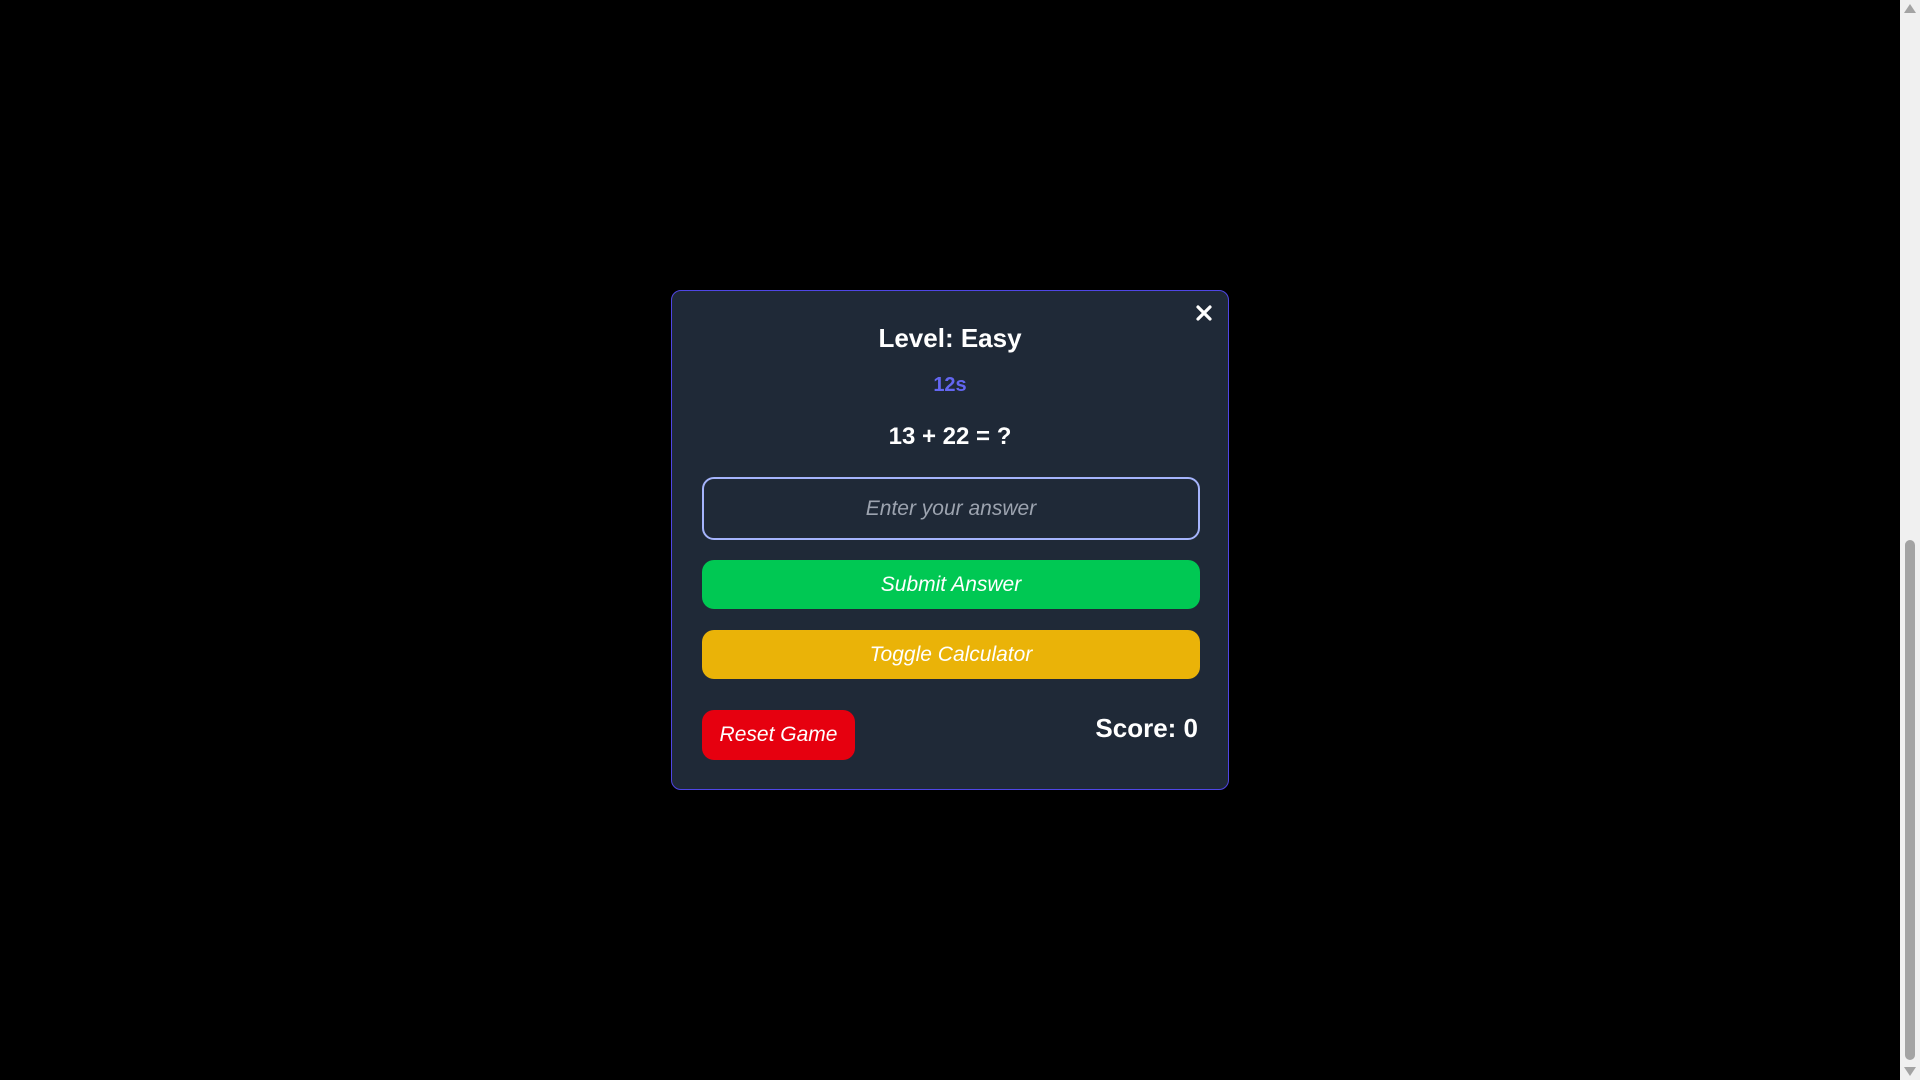 This screenshot has width=1920, height=1080. I want to click on scroll-up-arrow-icon, so click(1910, 8).